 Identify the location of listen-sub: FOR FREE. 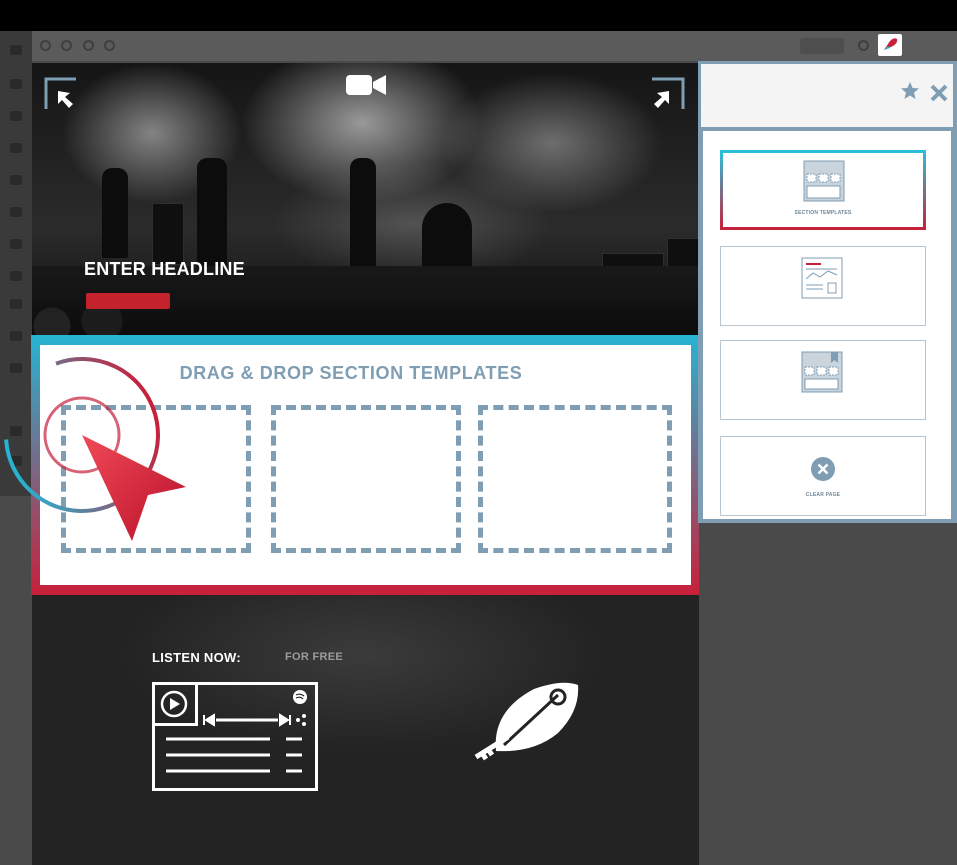
(314, 657).